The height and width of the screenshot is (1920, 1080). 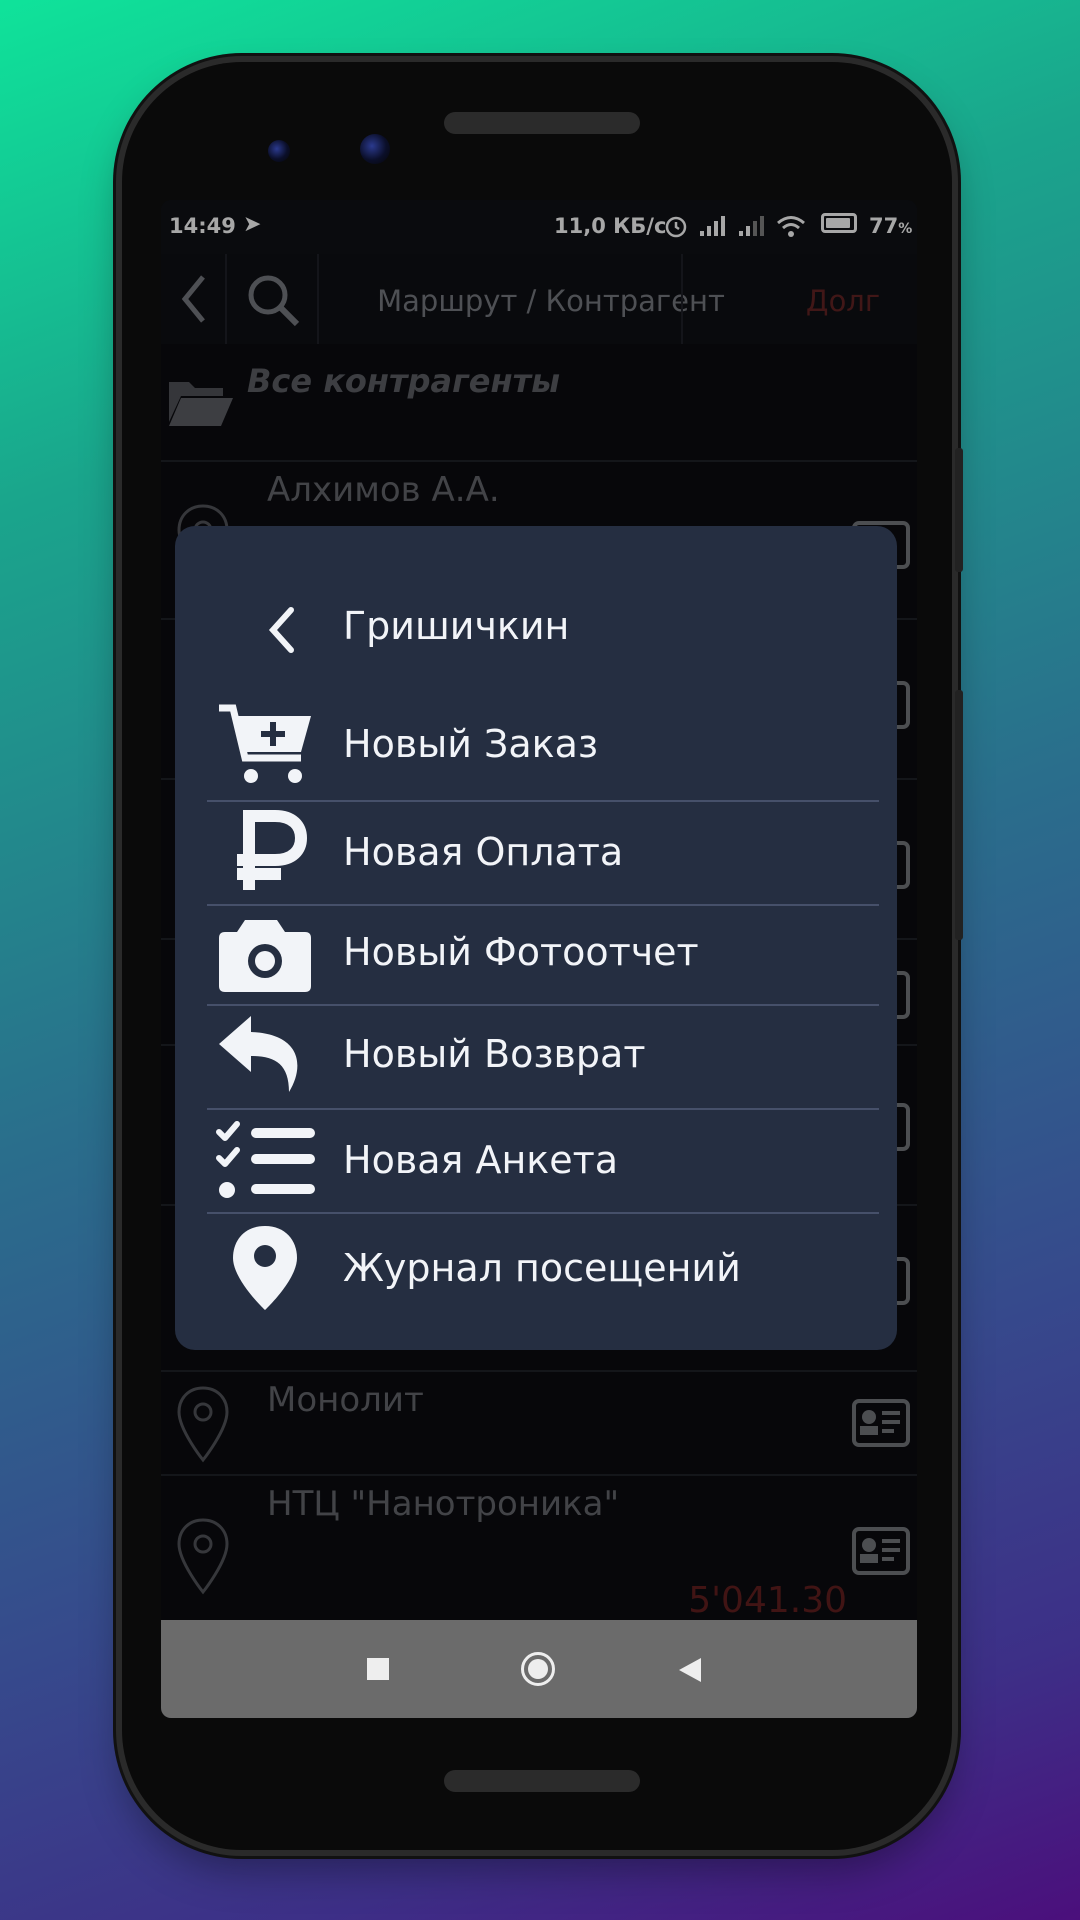 I want to click on ruble-icon, so click(x=272, y=850).